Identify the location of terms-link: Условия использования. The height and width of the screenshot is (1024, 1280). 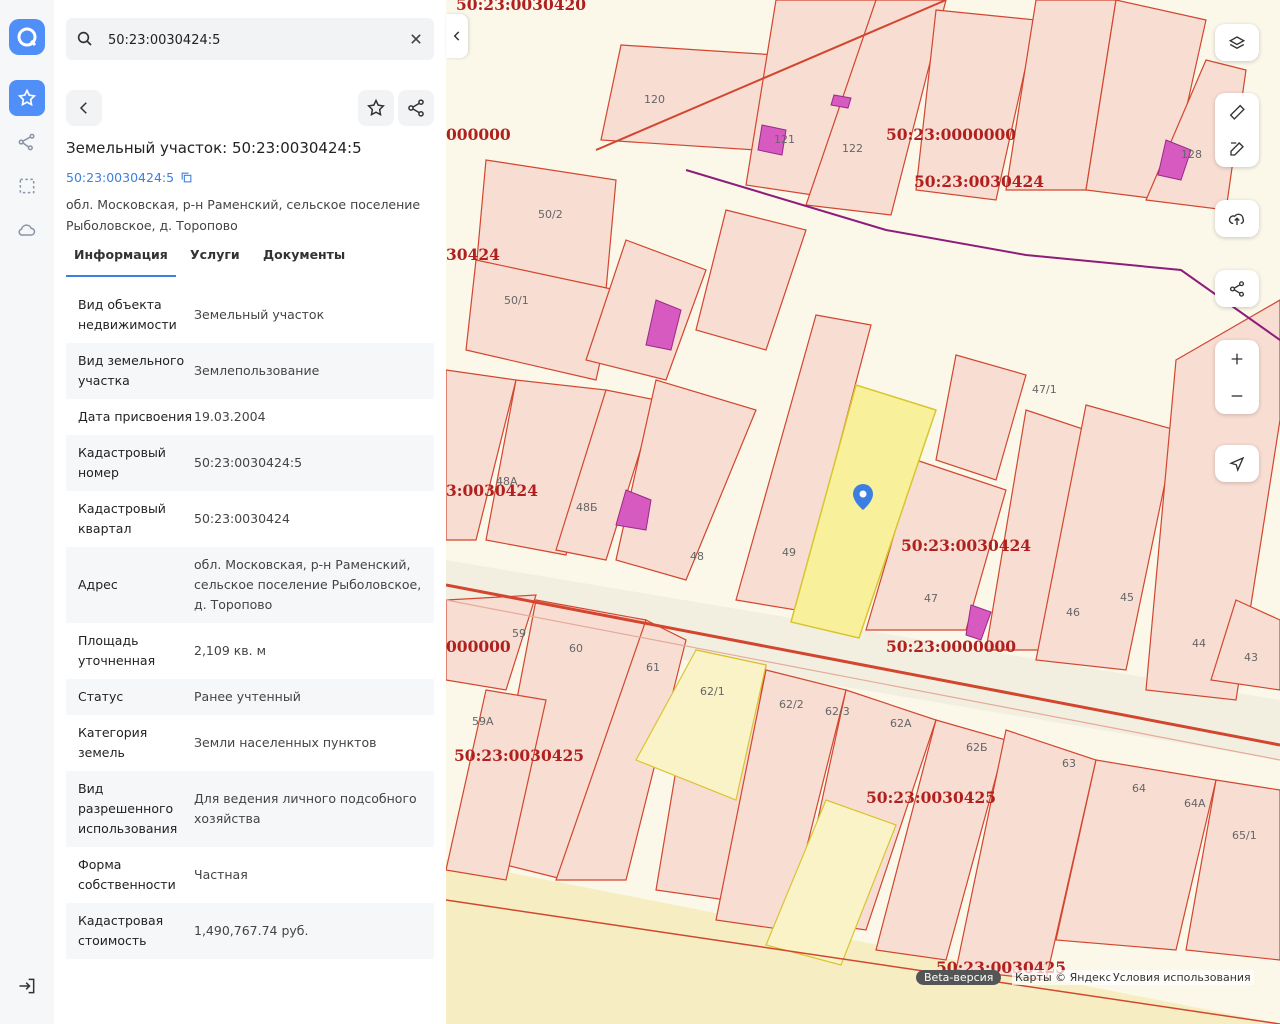
(1182, 977).